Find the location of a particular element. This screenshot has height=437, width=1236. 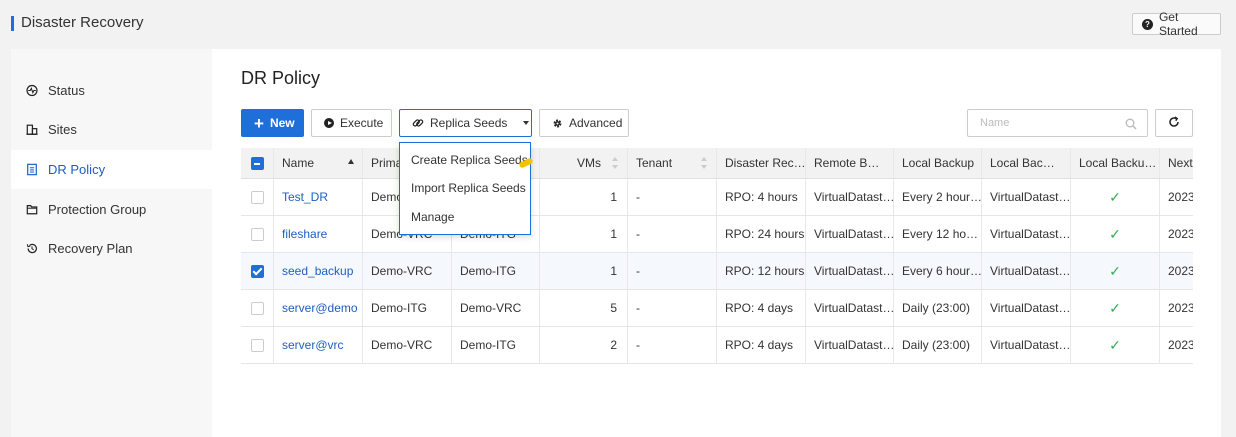

table-header: Name Prima VMs Tenant Disaster Rec… Remo is located at coordinates (717, 163).